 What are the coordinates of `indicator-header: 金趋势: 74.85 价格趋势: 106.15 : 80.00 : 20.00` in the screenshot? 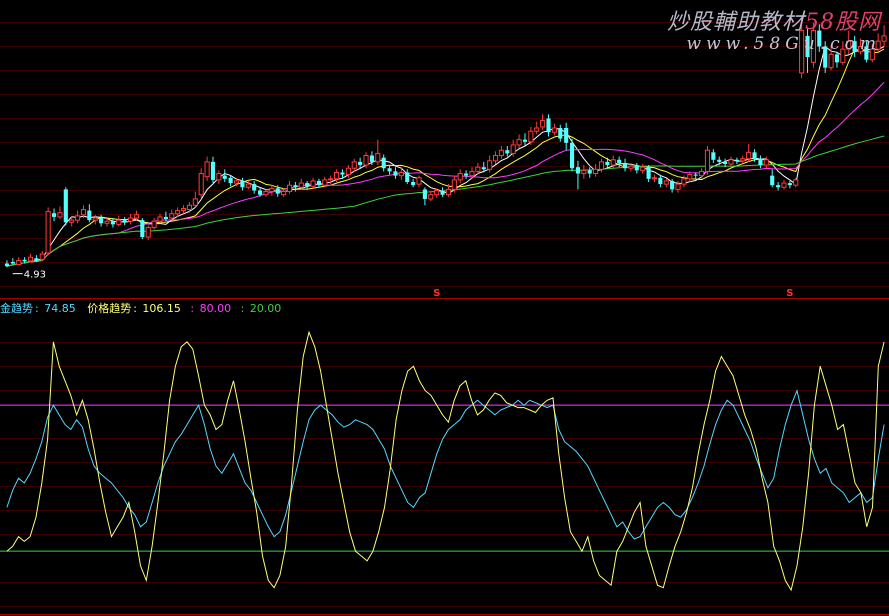 It's located at (141, 308).